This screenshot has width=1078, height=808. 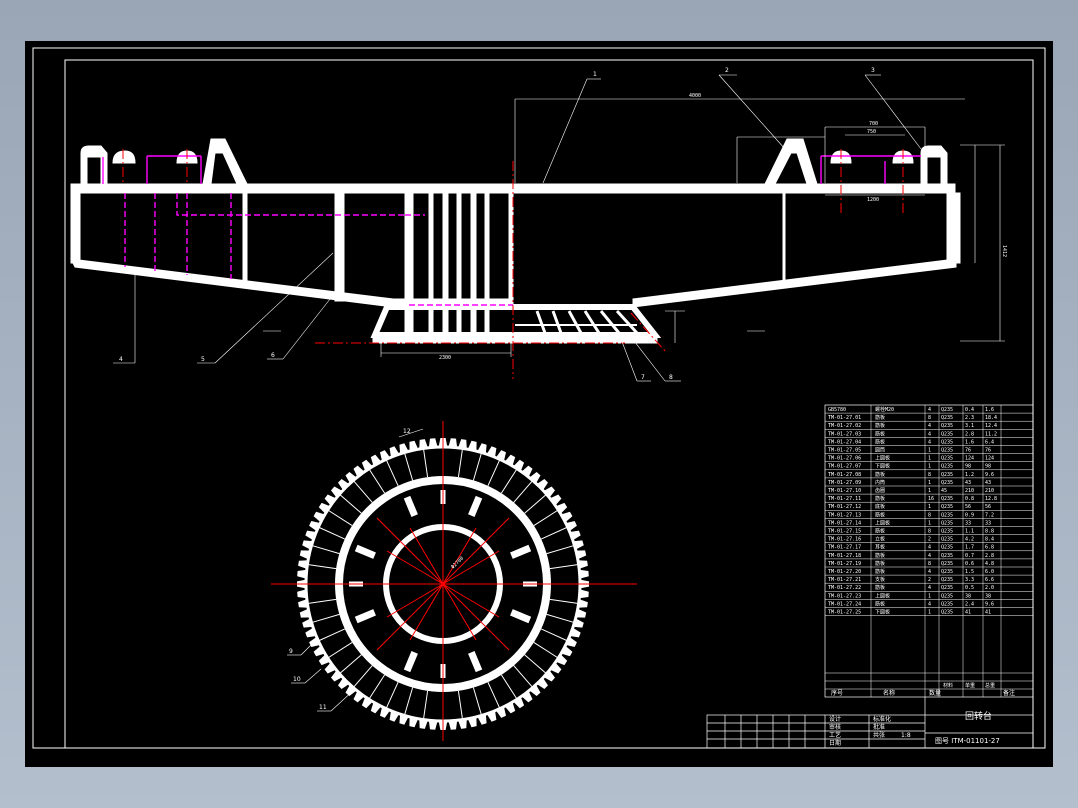 What do you see at coordinates (989, 515) in the screenshot?
I see `bom-cell: 7.2` at bounding box center [989, 515].